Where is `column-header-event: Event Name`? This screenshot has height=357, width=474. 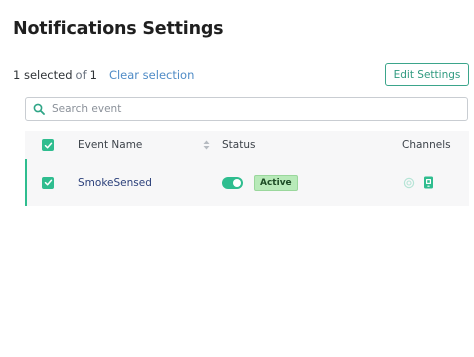 column-header-event: Event Name is located at coordinates (110, 145).